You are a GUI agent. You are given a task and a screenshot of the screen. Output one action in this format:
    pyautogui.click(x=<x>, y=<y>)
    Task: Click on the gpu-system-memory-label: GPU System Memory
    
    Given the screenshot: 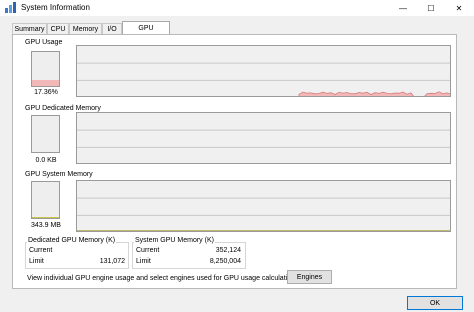 What is the action you would take?
    pyautogui.click(x=59, y=174)
    